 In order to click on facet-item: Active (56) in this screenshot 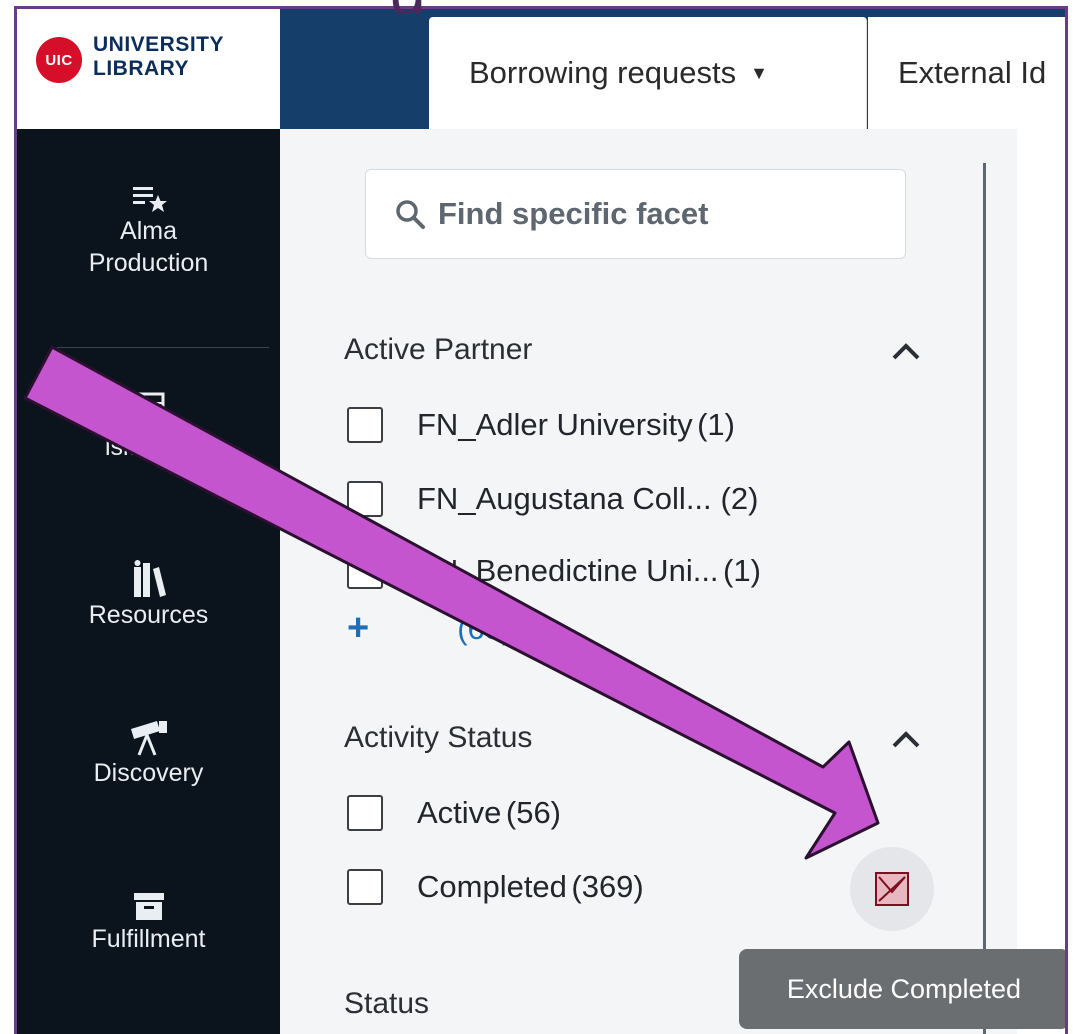, I will do `click(454, 813)`.